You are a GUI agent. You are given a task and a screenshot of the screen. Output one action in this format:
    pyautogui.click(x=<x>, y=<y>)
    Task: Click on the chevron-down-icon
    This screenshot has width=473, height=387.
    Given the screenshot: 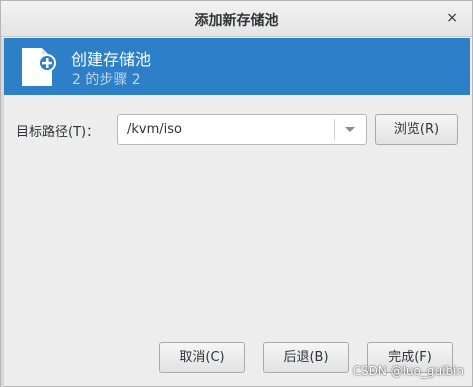 What is the action you would take?
    pyautogui.click(x=350, y=130)
    